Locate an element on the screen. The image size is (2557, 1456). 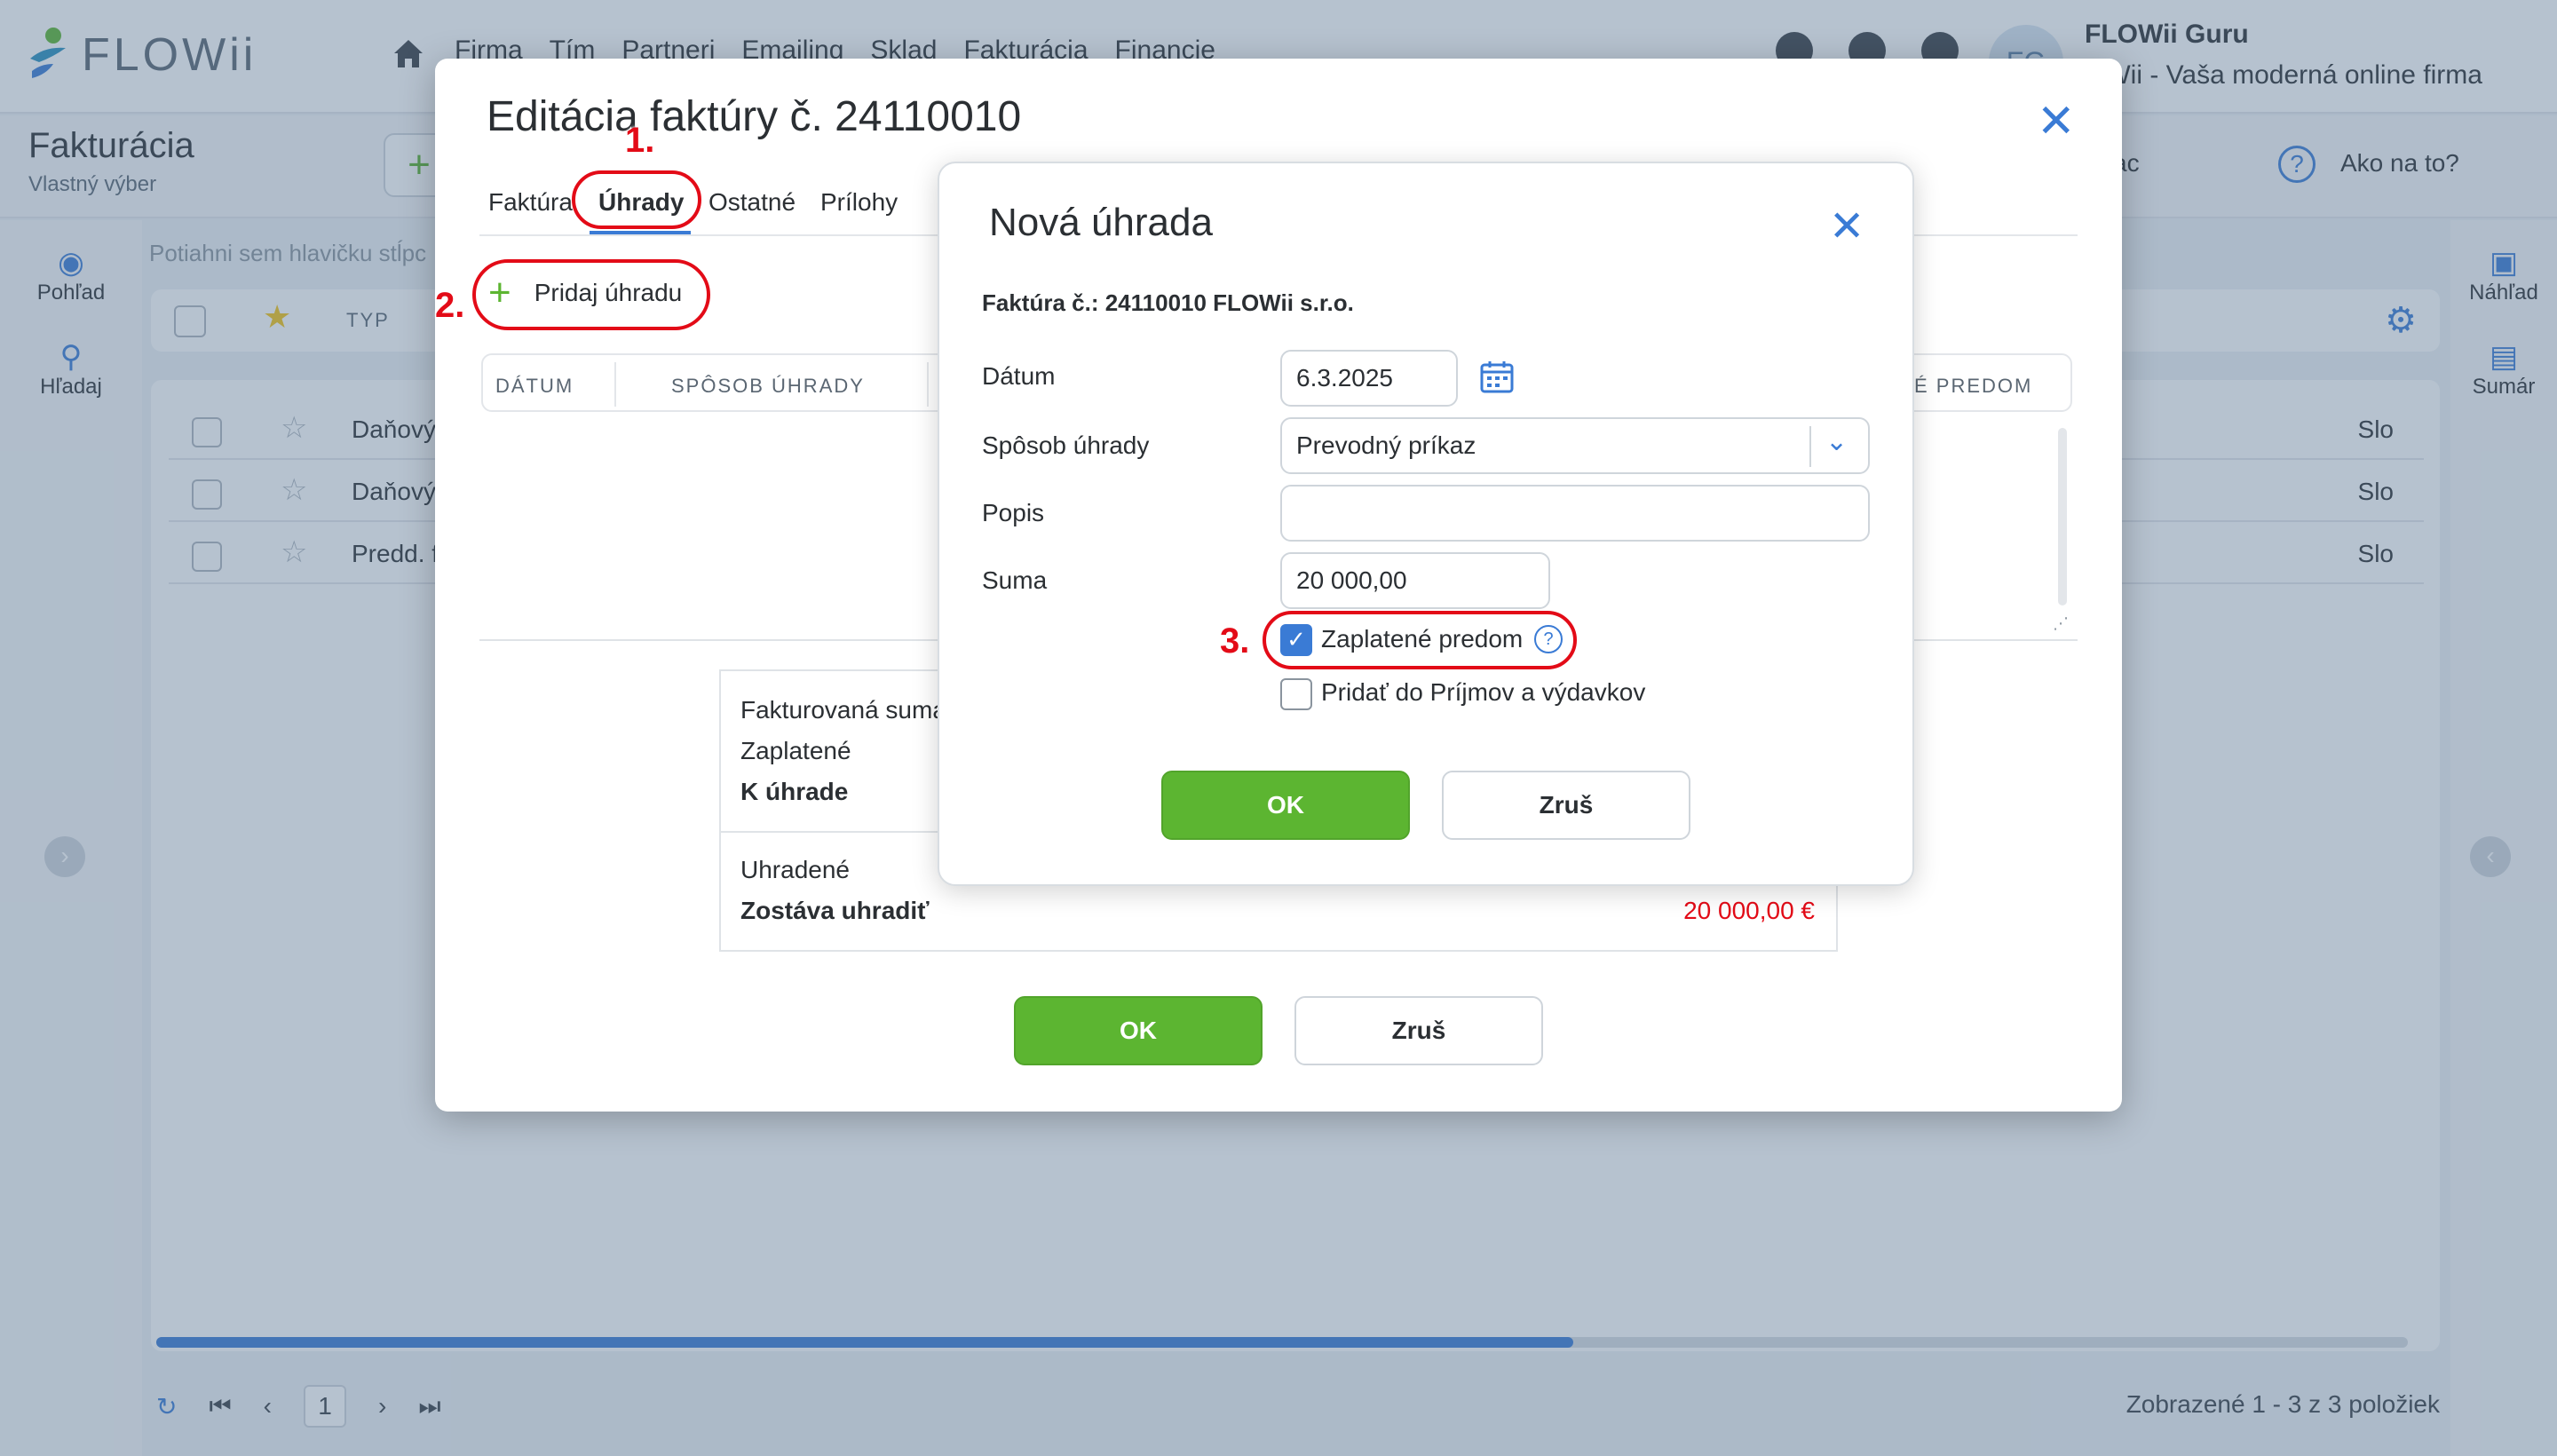
annotation-step-3: 3. is located at coordinates (1235, 641).